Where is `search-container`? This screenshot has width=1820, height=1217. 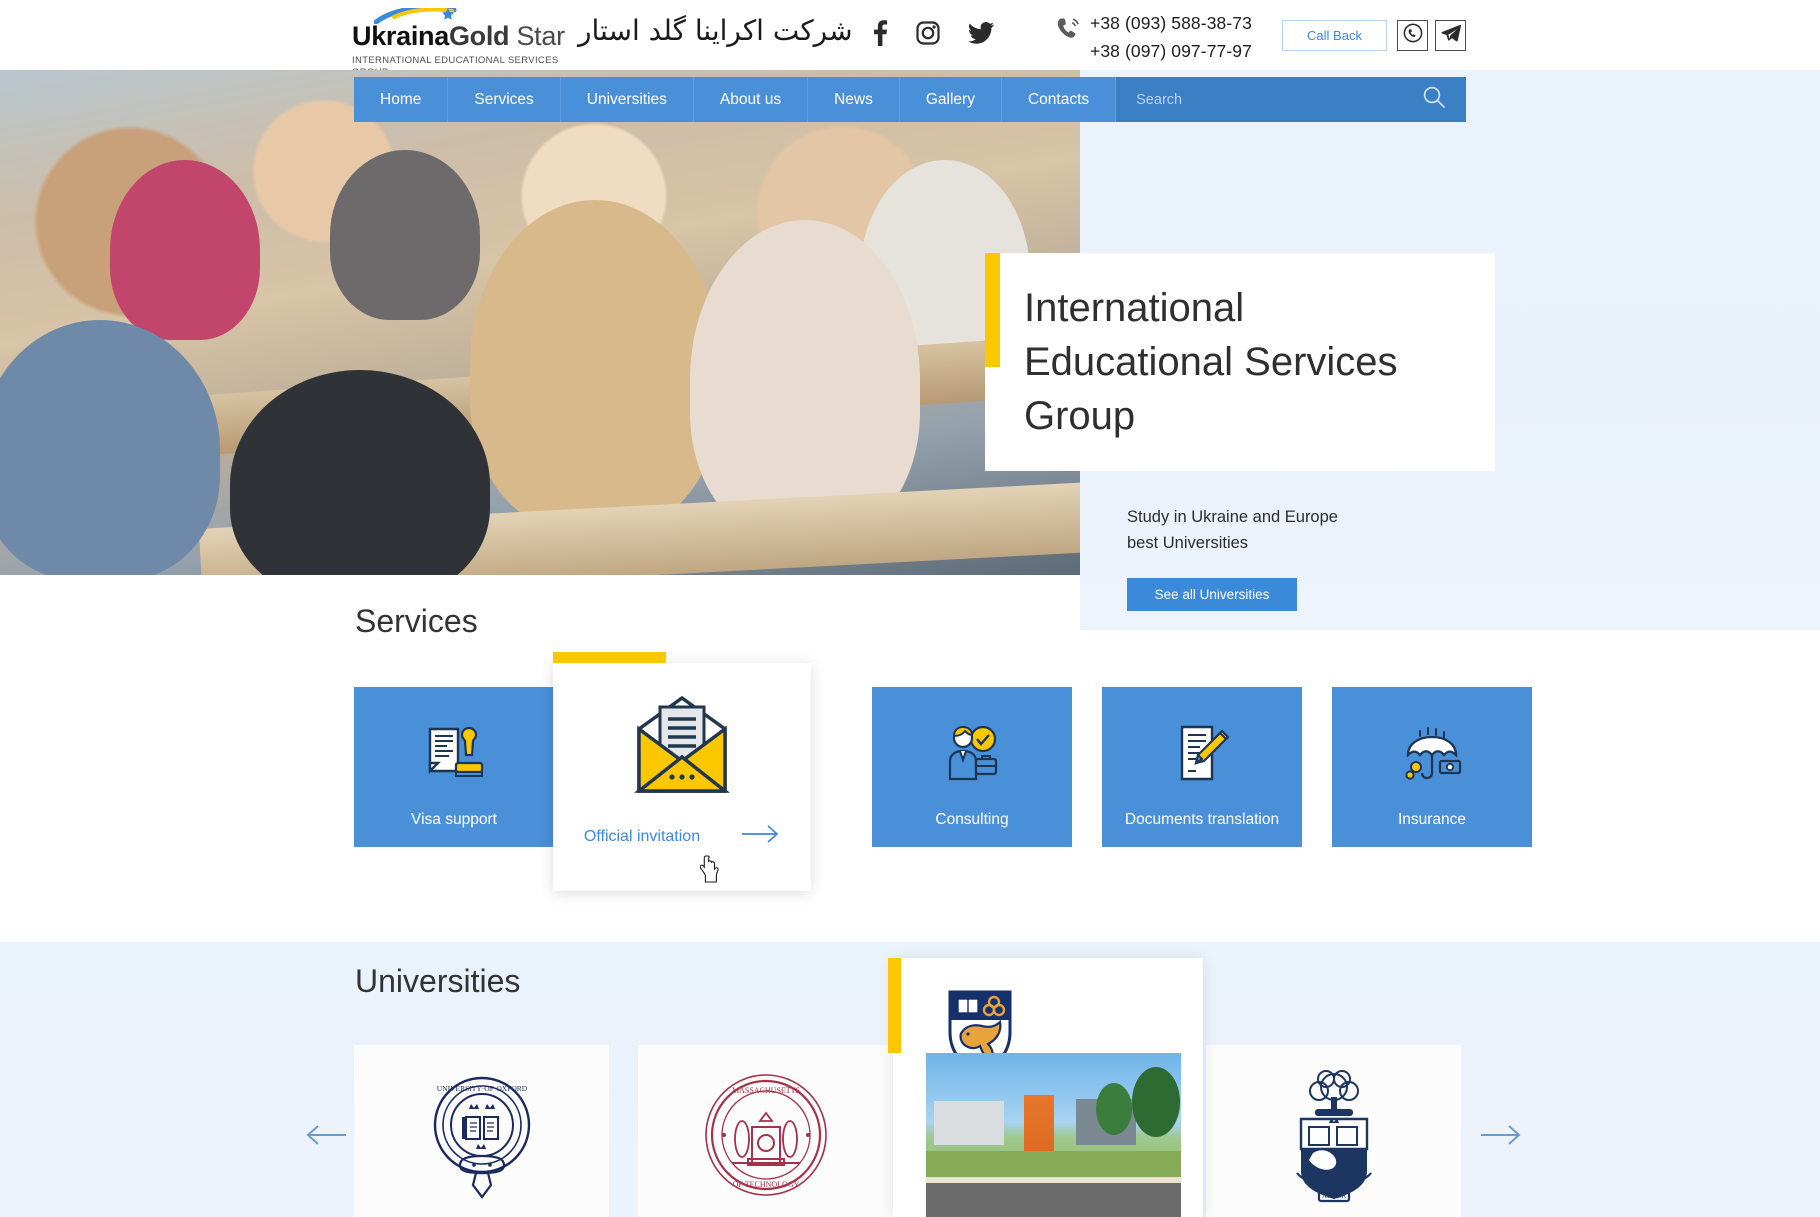
search-container is located at coordinates (1291, 99).